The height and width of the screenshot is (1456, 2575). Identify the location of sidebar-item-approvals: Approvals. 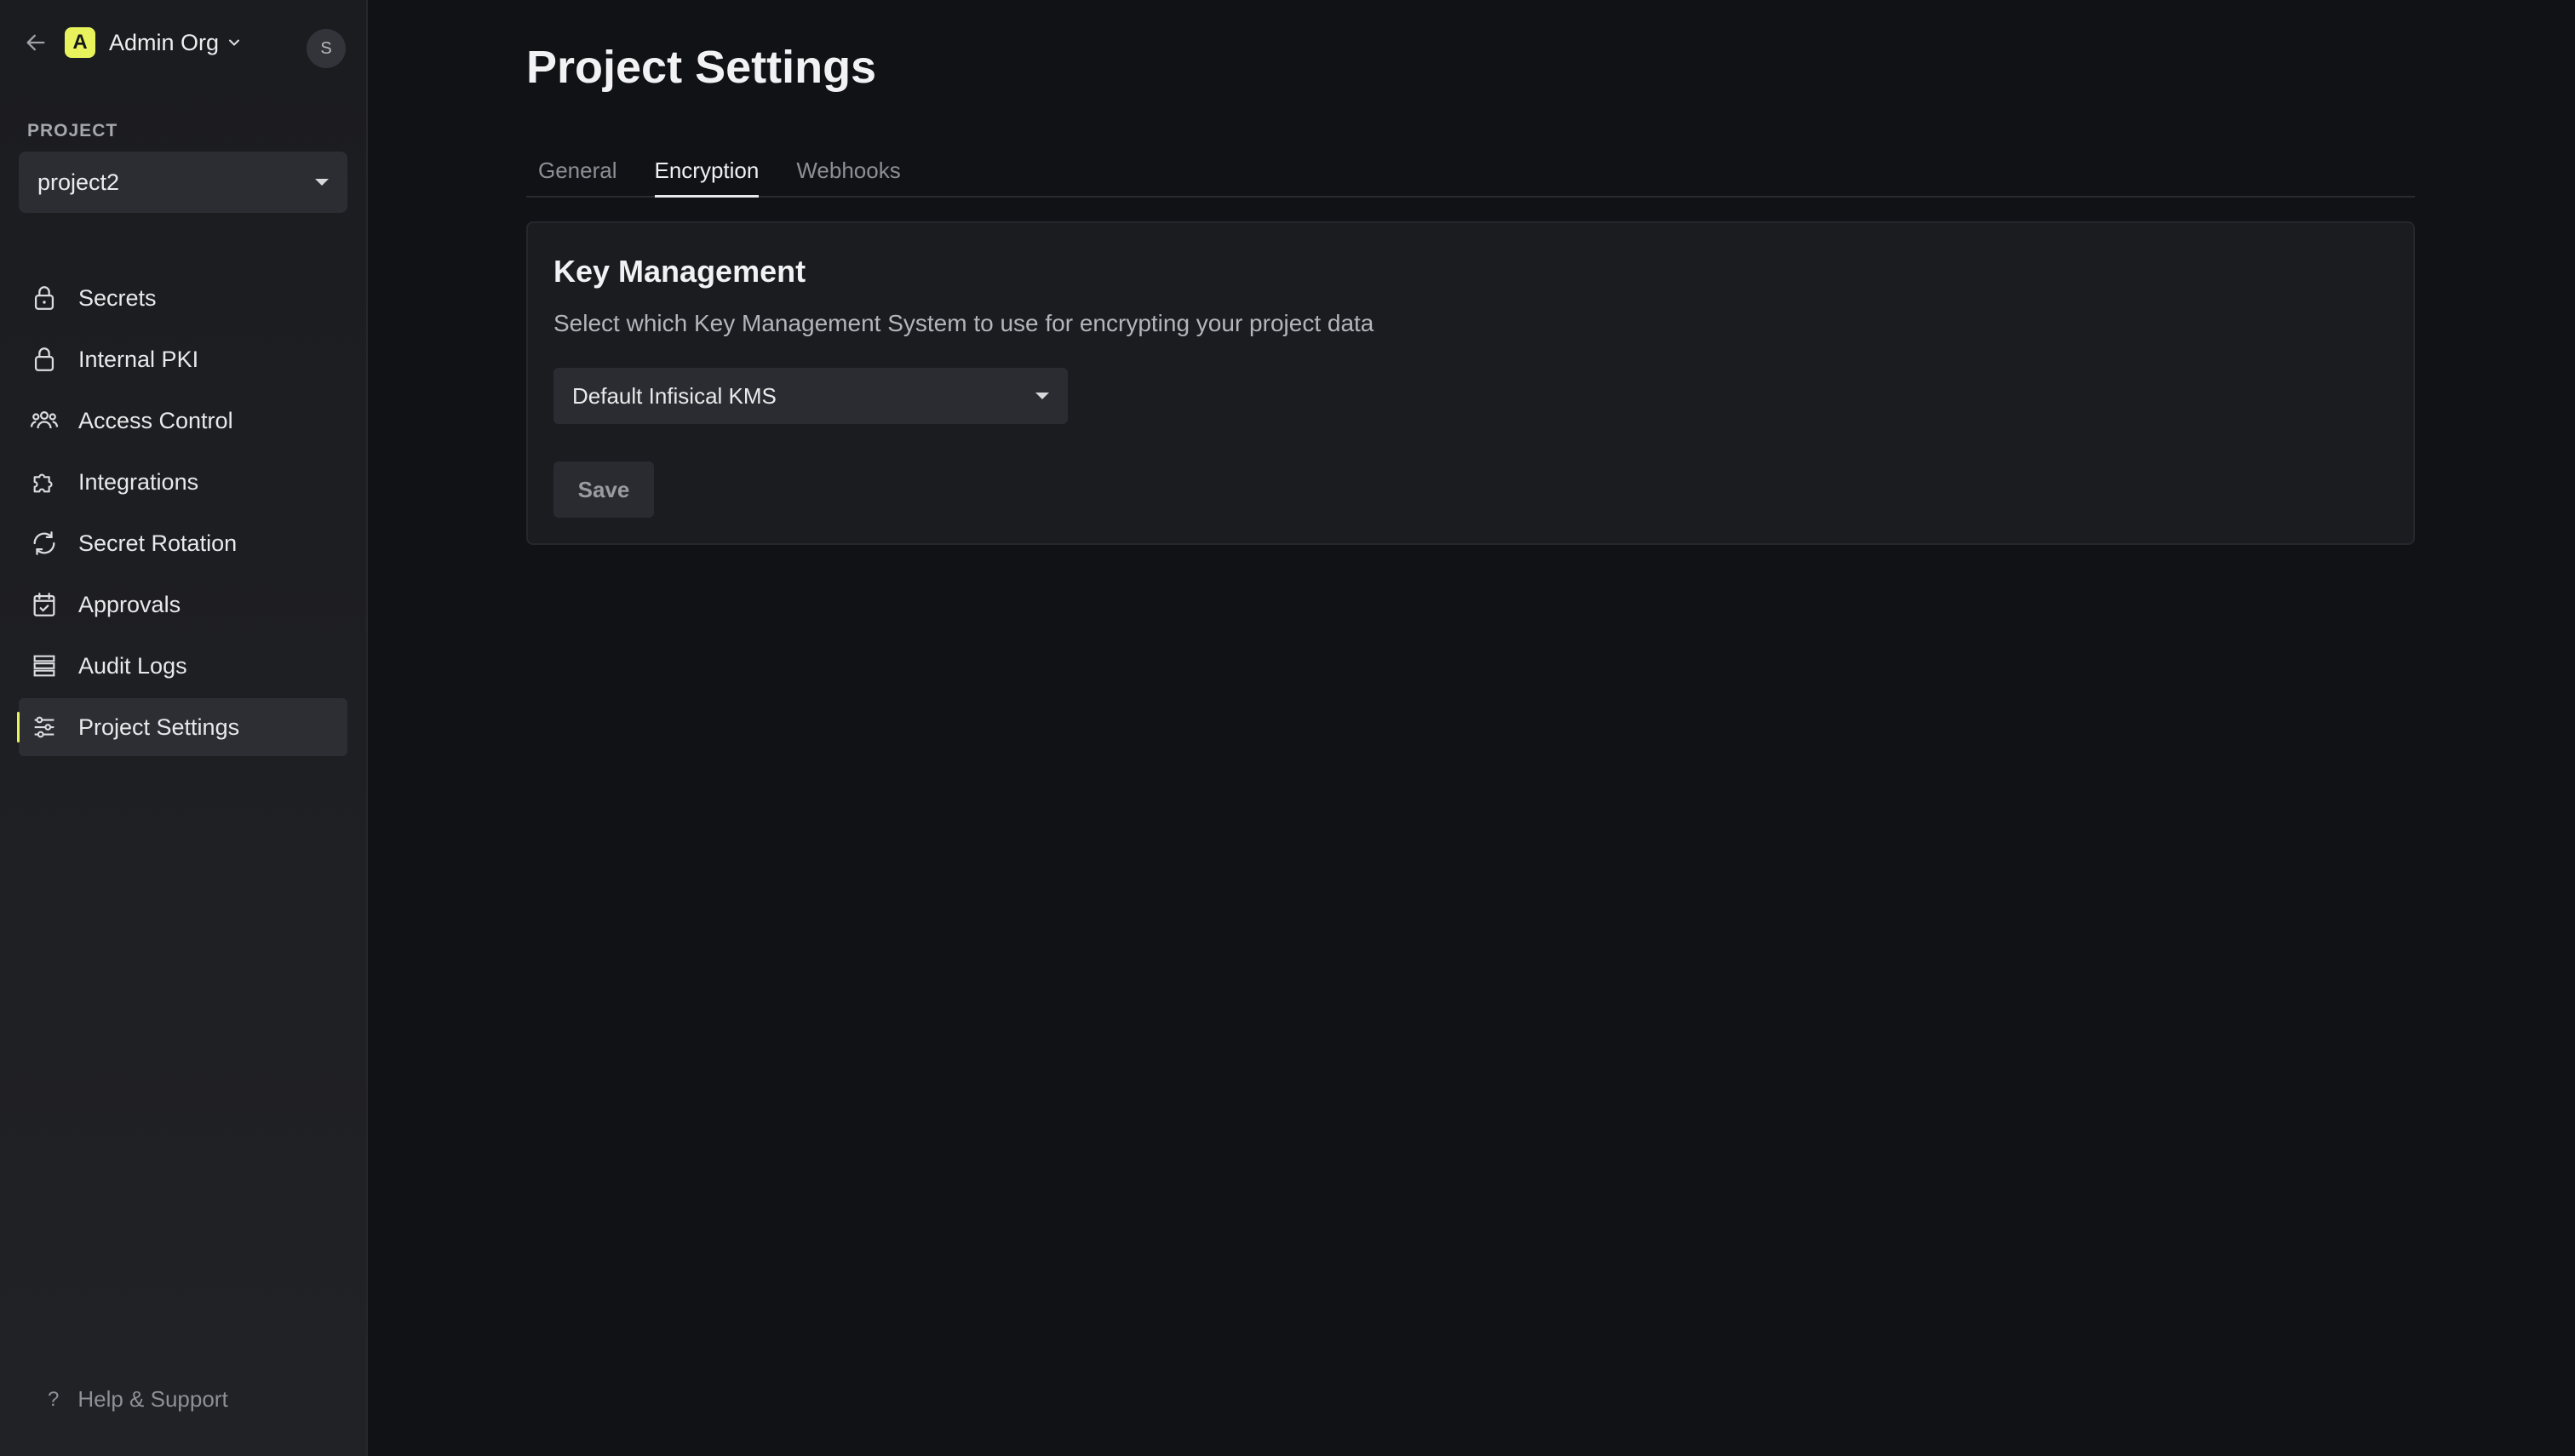
(183, 605).